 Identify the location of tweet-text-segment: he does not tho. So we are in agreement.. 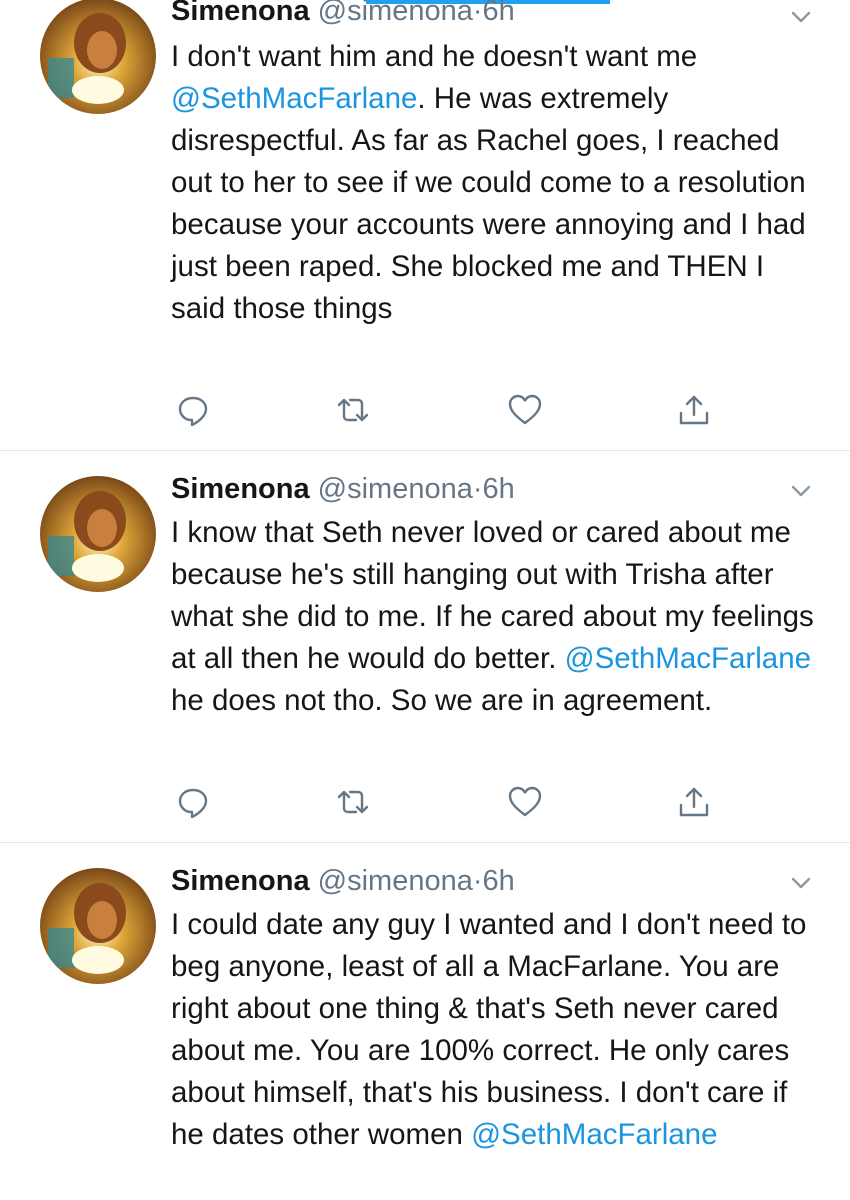
(442, 700).